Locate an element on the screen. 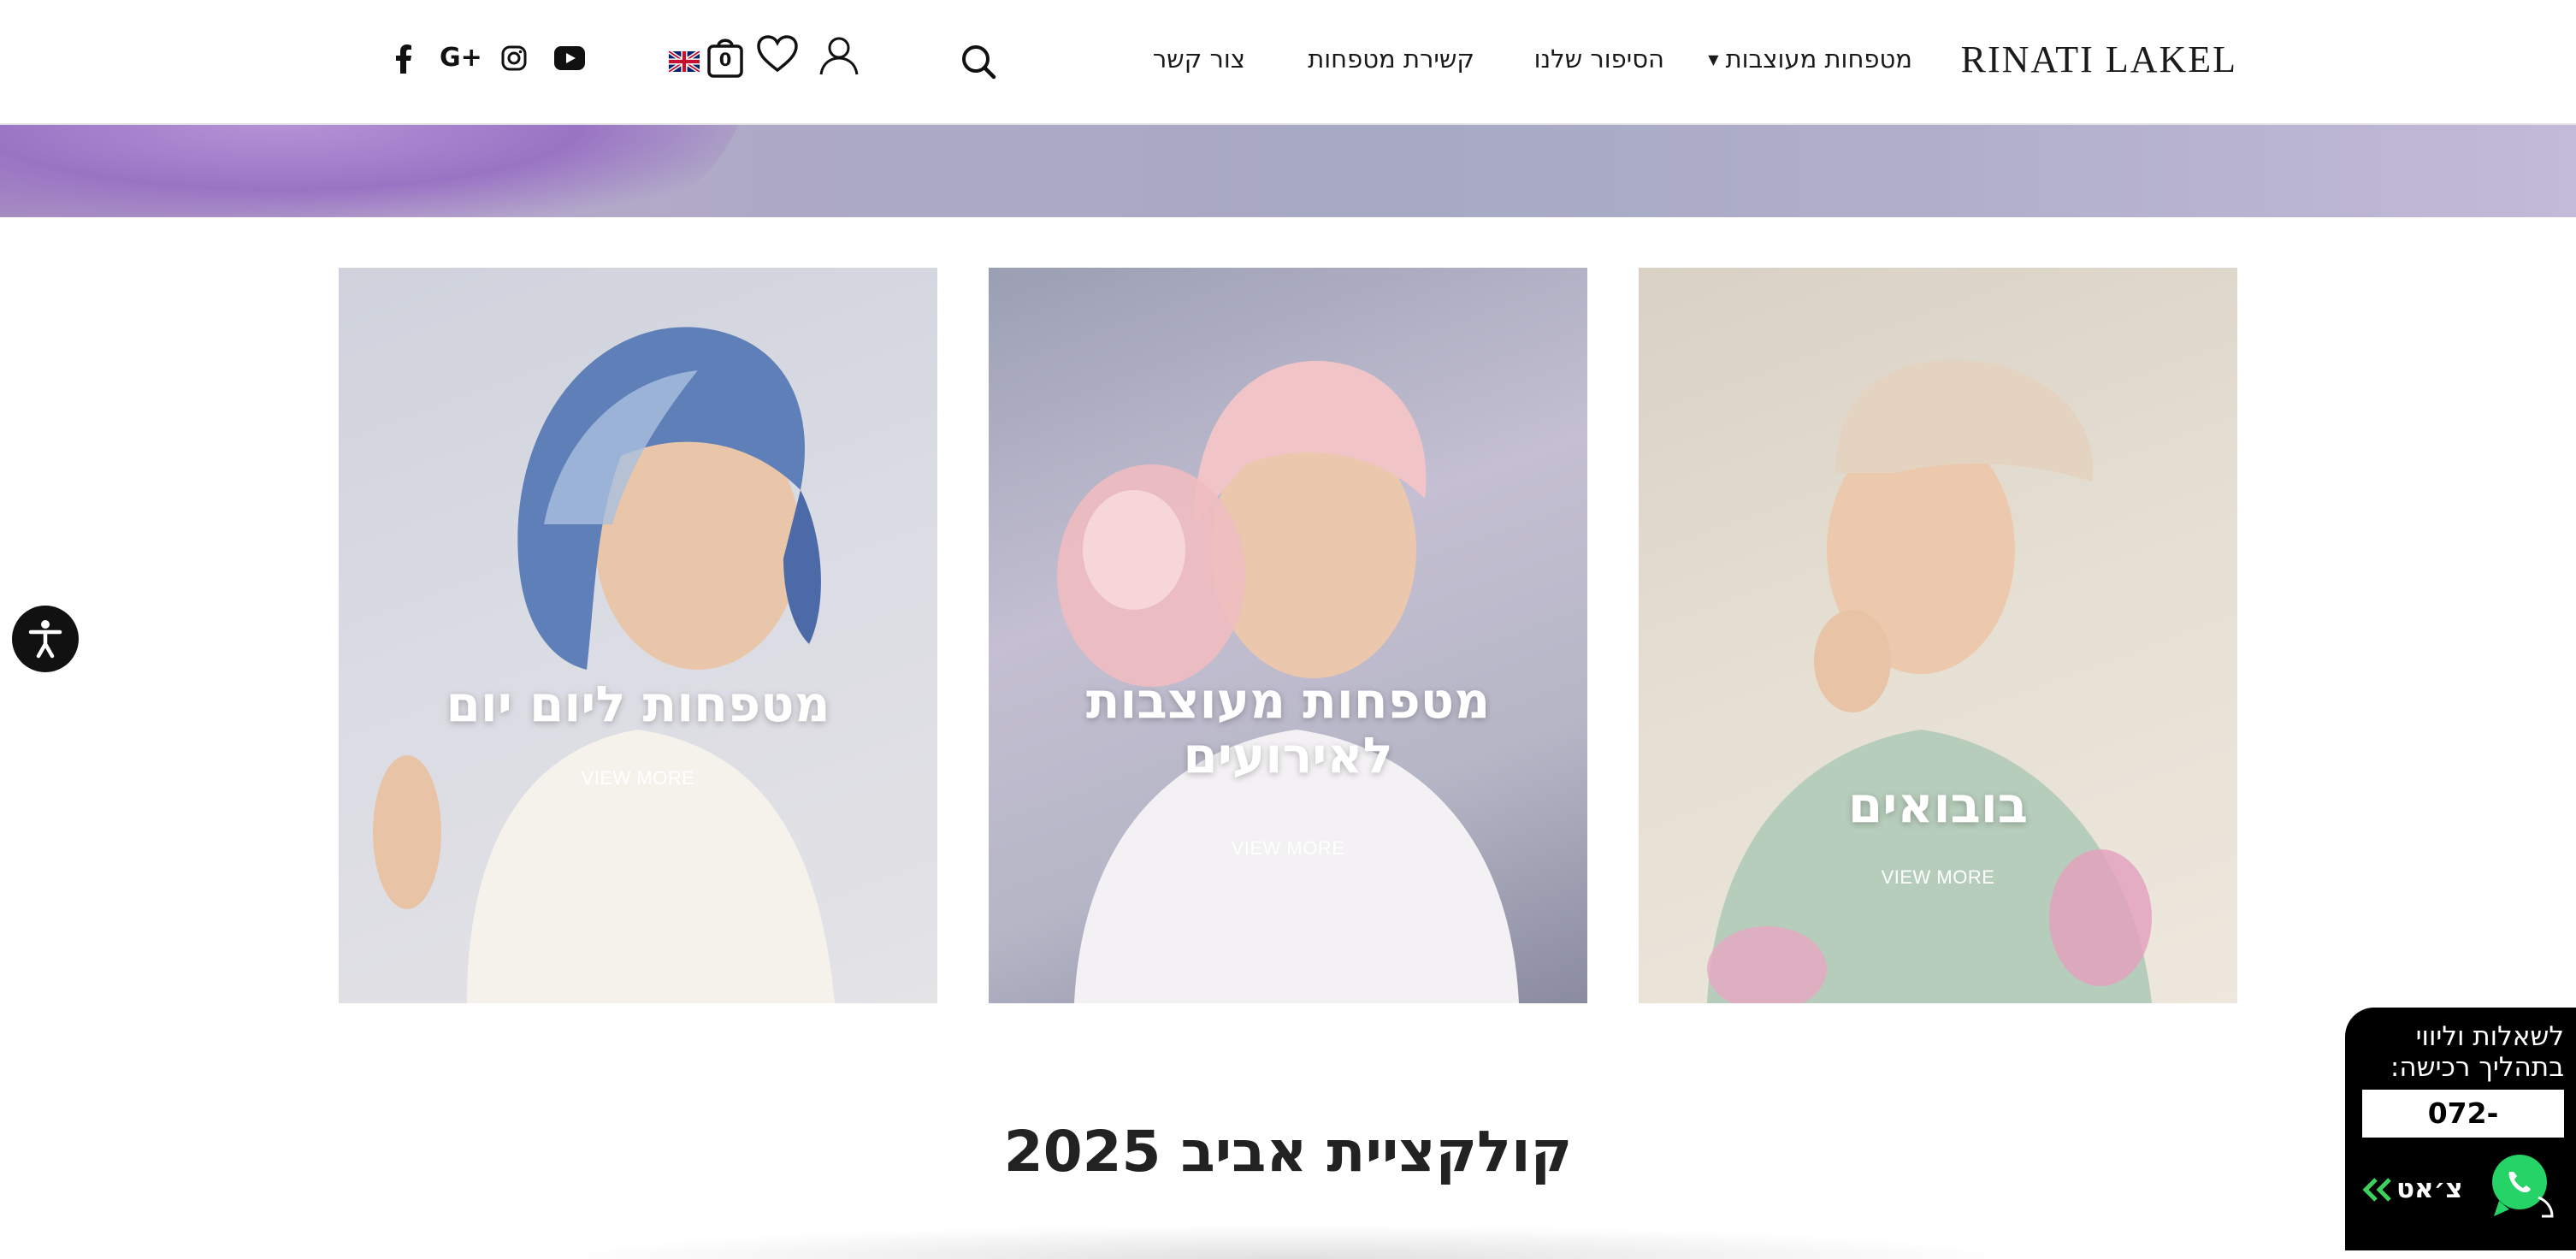  hero-banner-strip is located at coordinates (1288, 171).